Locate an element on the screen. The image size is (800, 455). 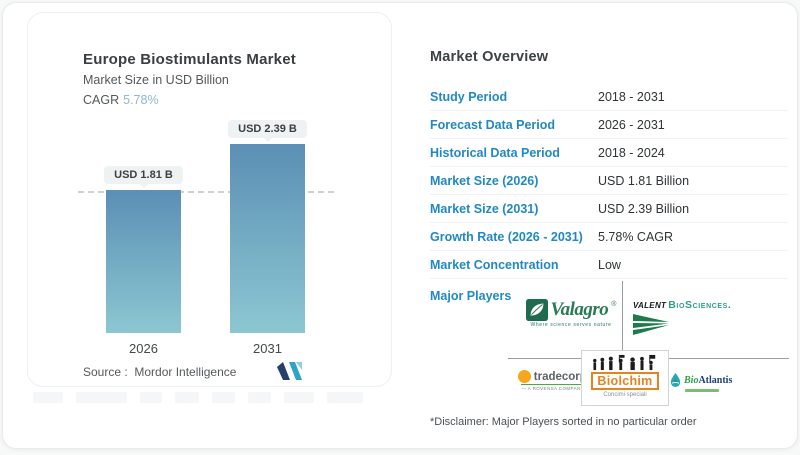
overview-row: Forecast Data Period 2026 - 2031 is located at coordinates (609, 125).